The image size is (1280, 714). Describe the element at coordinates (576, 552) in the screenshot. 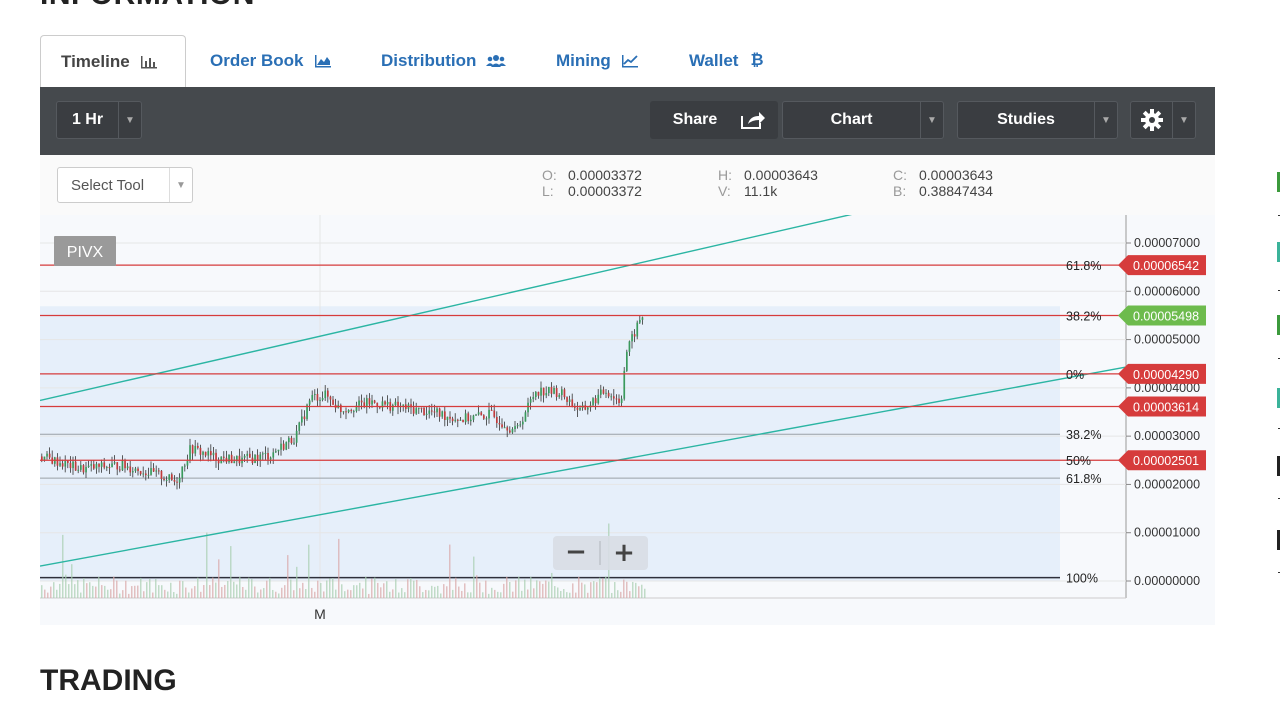

I see `zoom-out-button: −` at that location.